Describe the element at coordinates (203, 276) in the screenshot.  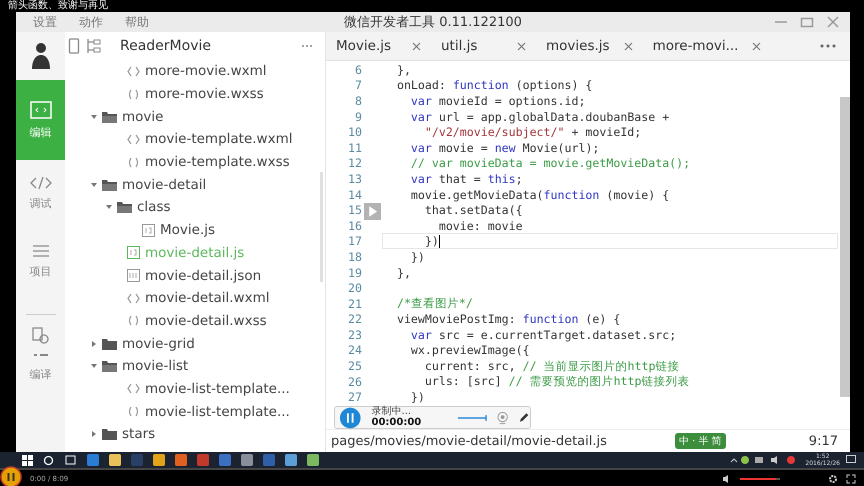
I see `tree-item: movie-detail.json` at that location.